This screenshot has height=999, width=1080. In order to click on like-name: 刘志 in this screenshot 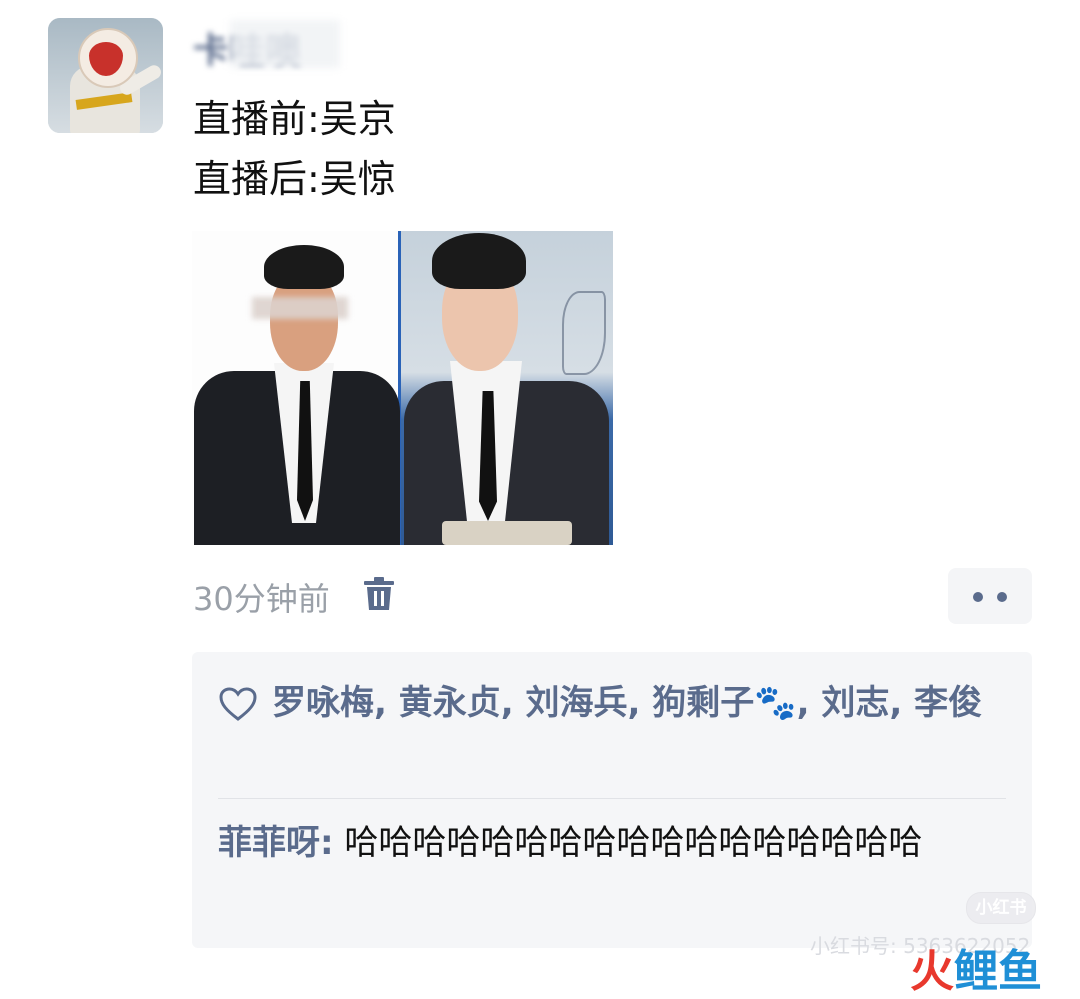, I will do `click(855, 703)`.